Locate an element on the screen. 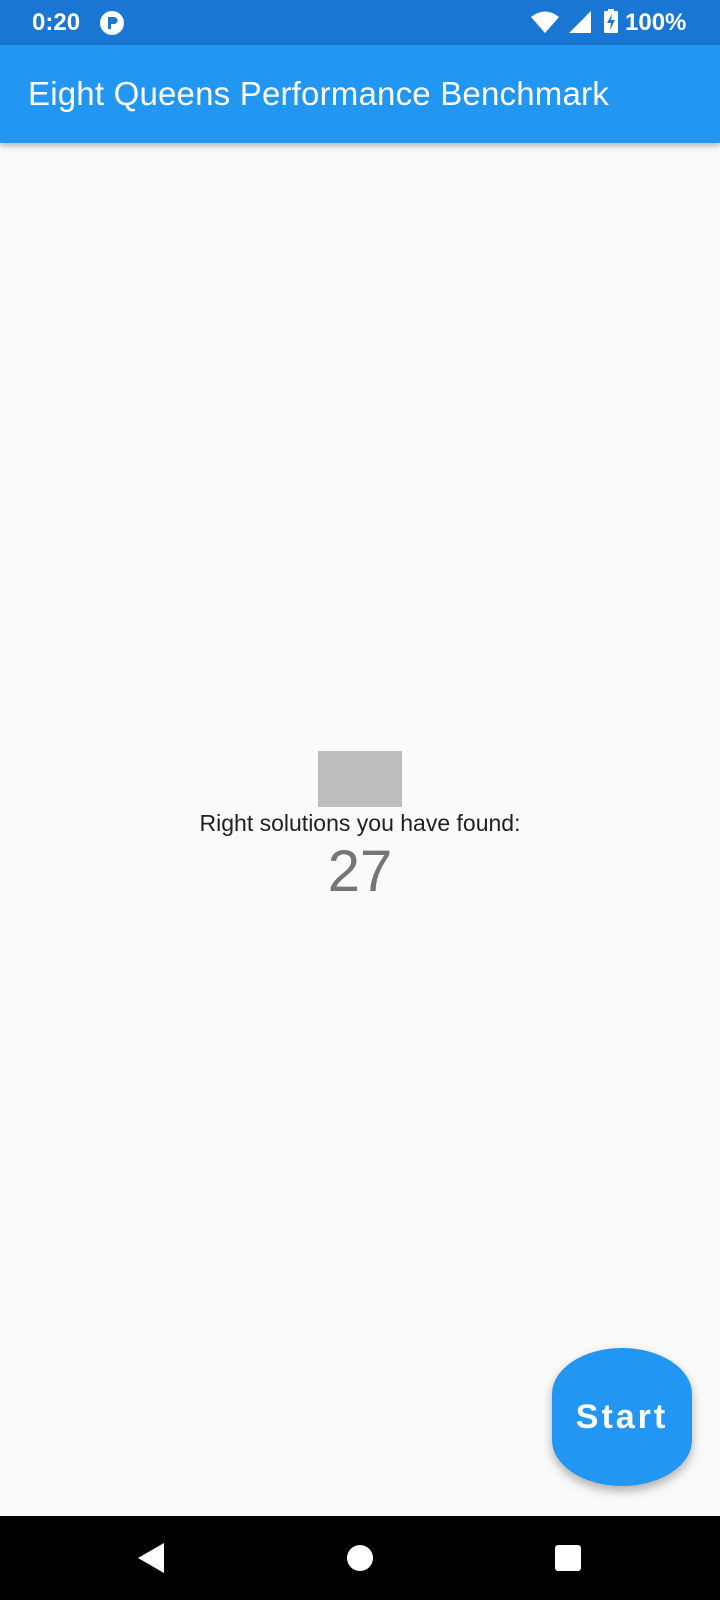 The image size is (720, 1600). start-button: Start is located at coordinates (622, 1417).